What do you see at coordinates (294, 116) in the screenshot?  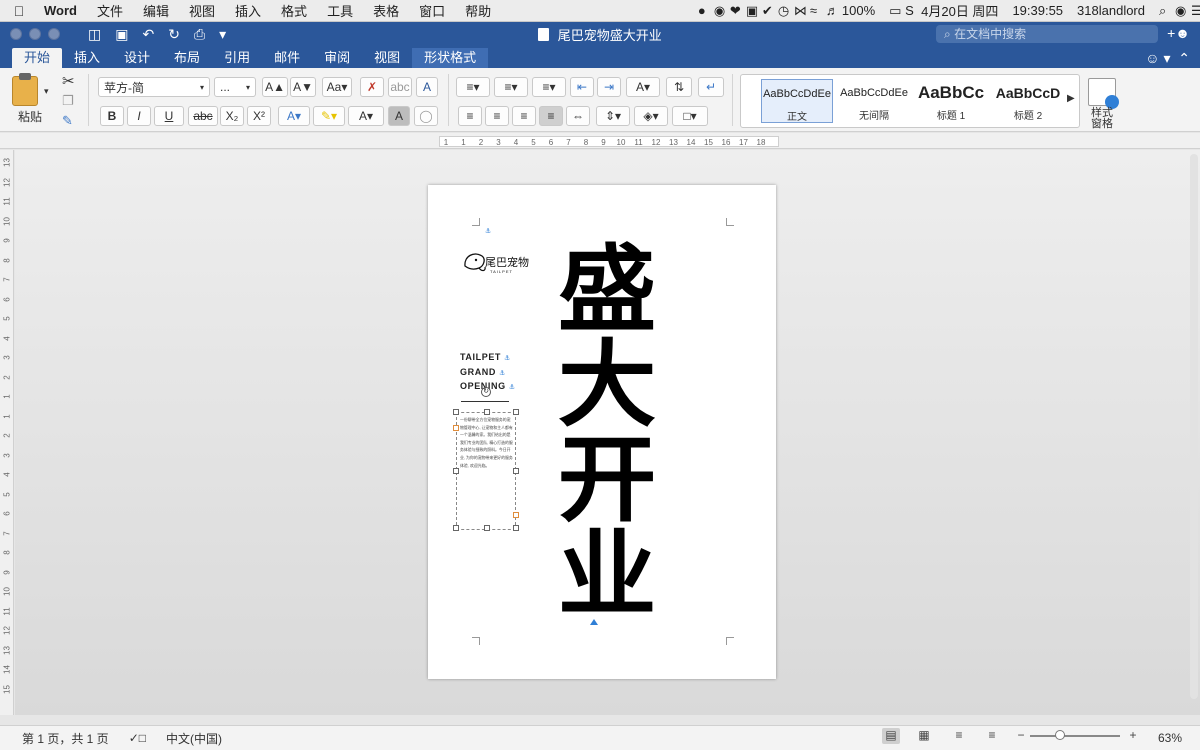 I see `text-effects-button: A▾` at bounding box center [294, 116].